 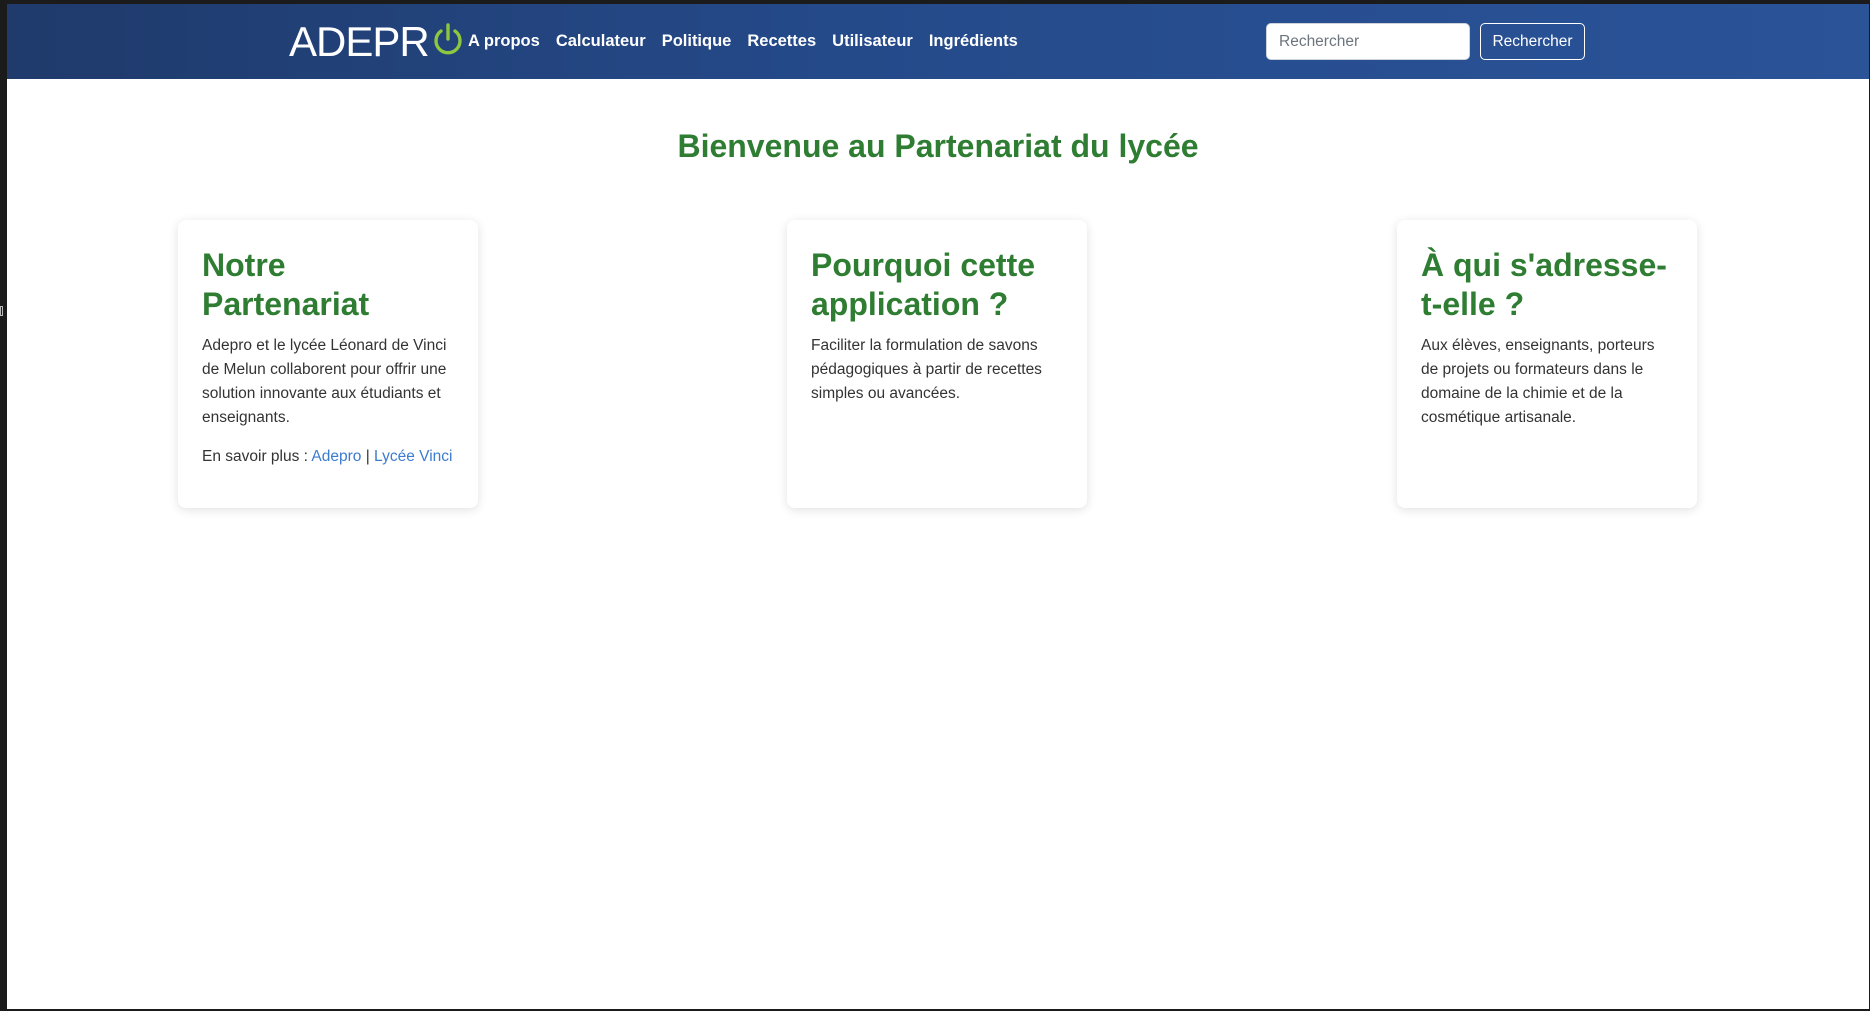 What do you see at coordinates (781, 41) in the screenshot?
I see `nav-link-recettes: Recettes` at bounding box center [781, 41].